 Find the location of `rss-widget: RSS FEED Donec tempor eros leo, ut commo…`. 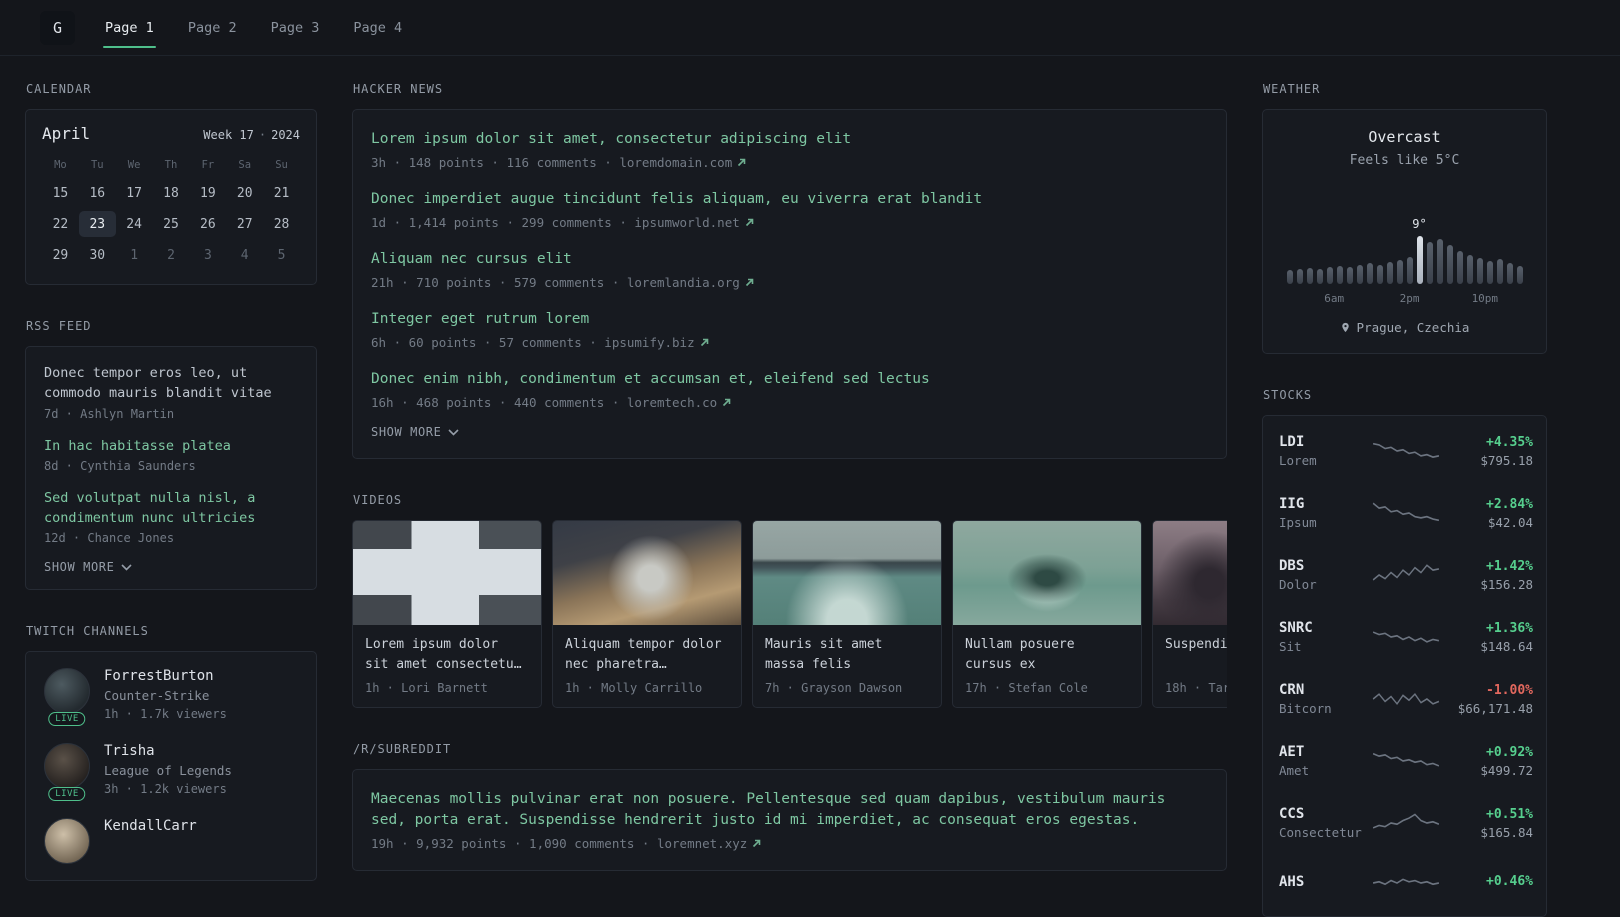

rss-widget: RSS FEED Donec tempor eros leo, ut commo… is located at coordinates (171, 455).